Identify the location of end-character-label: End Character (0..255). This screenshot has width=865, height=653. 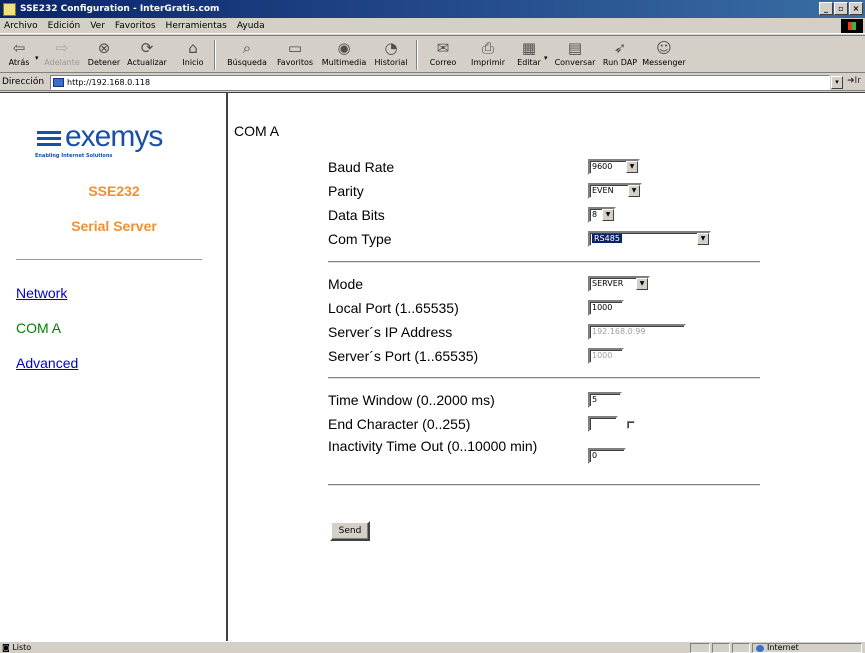
(399, 424).